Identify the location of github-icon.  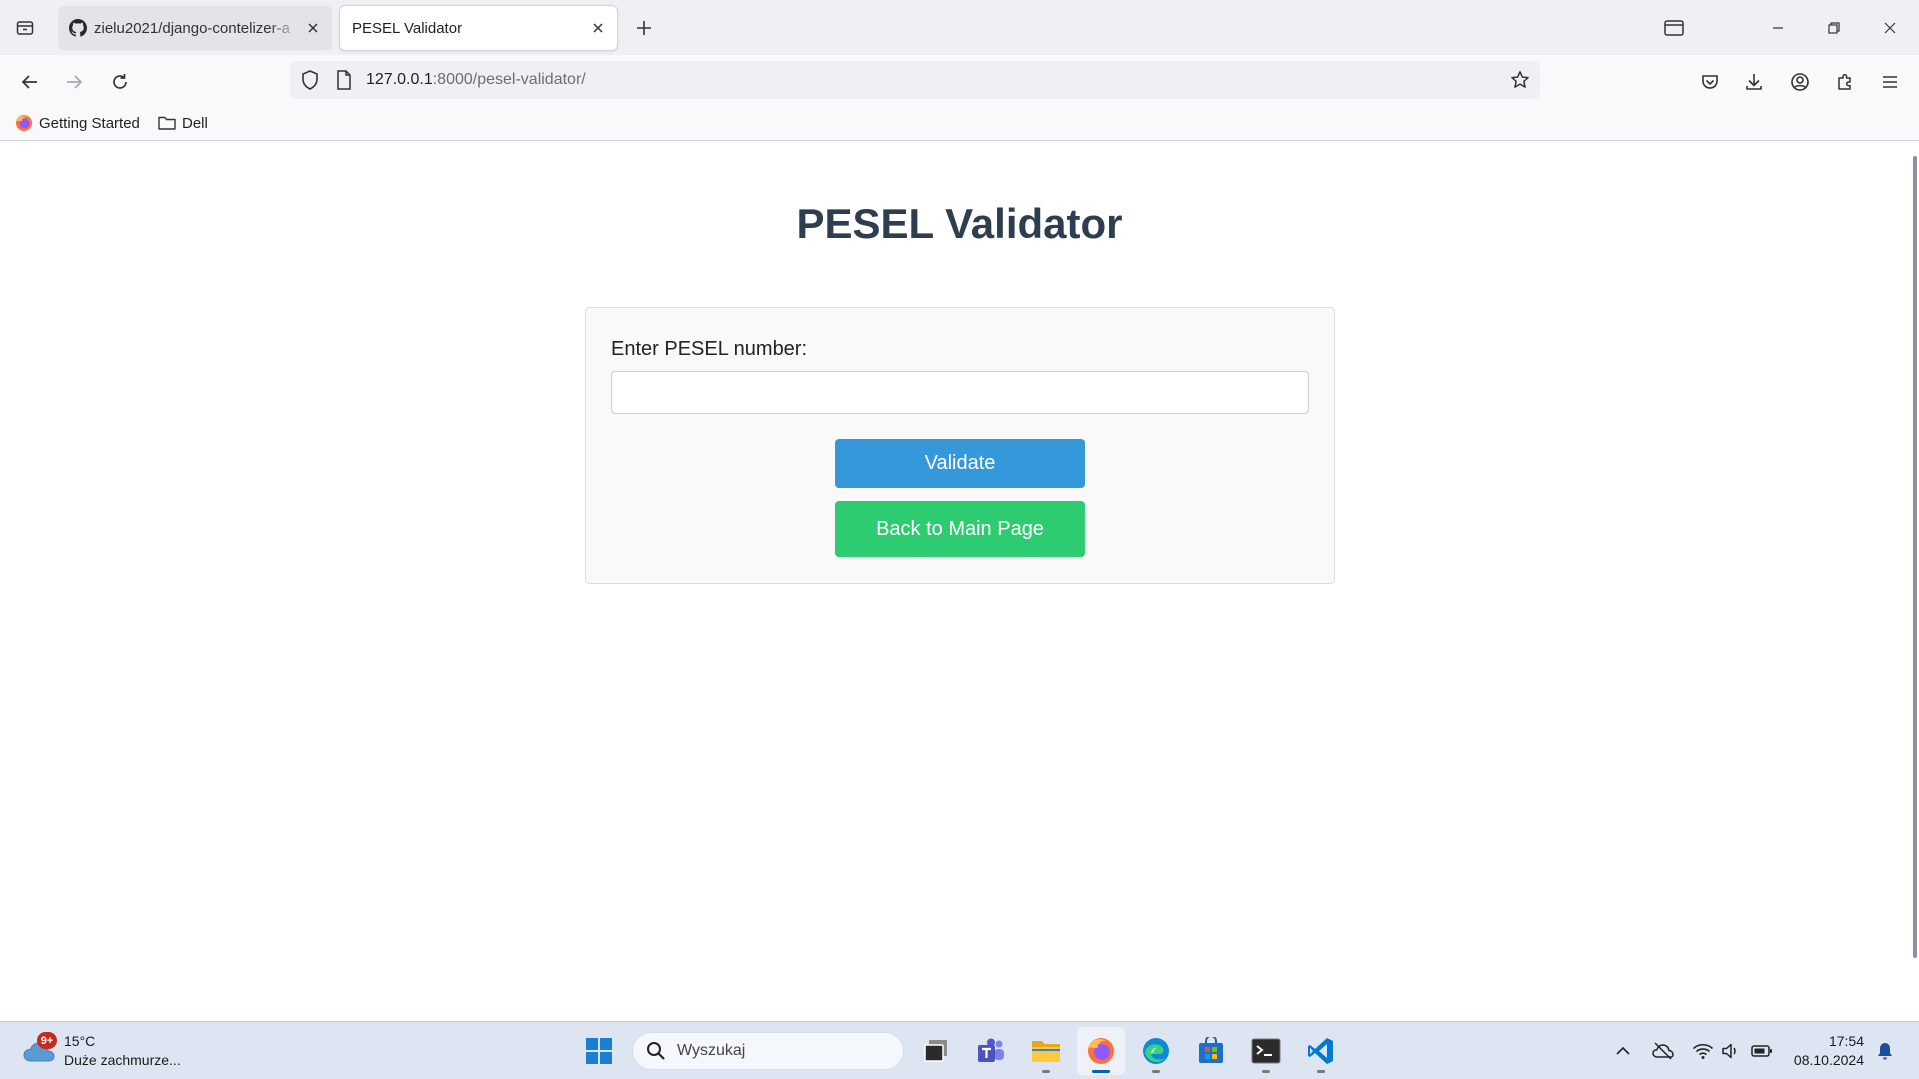
(78, 28).